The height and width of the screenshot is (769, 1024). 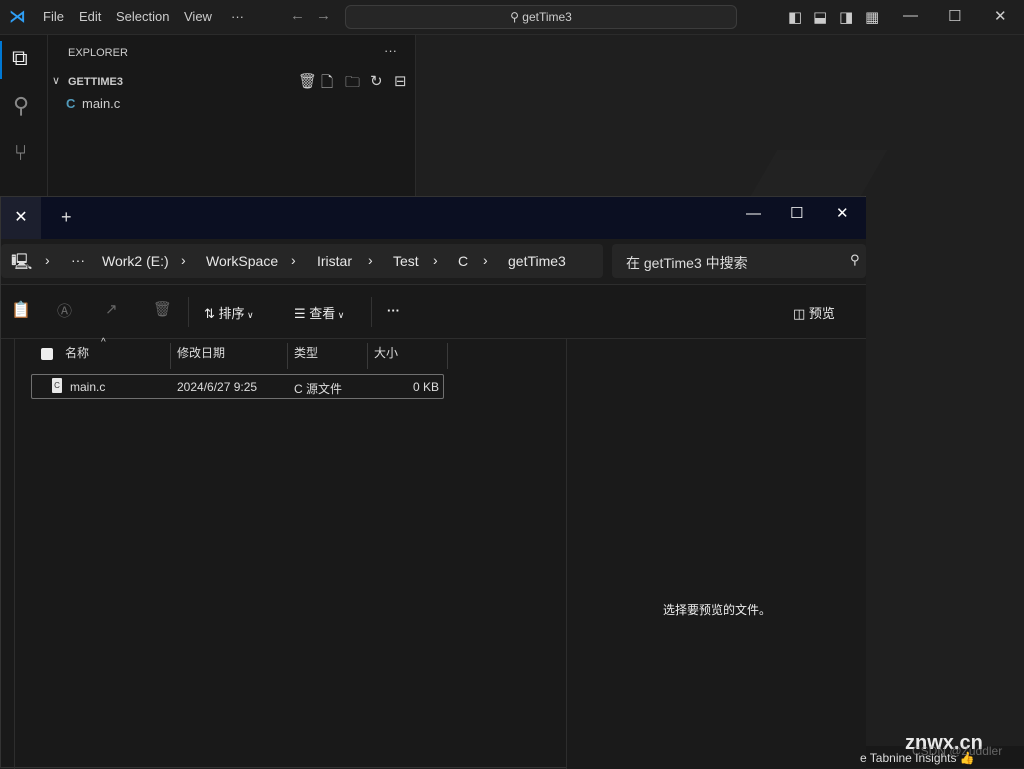 What do you see at coordinates (433, 218) in the screenshot?
I see `explorer-titlebar: ✕ + — ☐ ✕` at bounding box center [433, 218].